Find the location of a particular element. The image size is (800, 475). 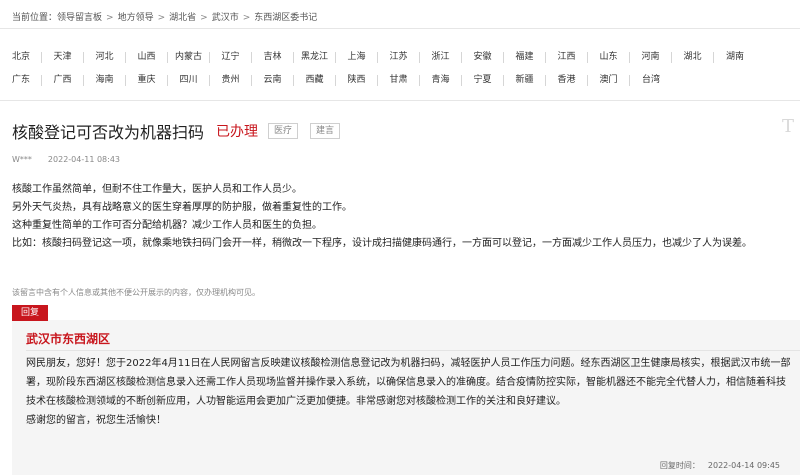

region-link: 浙江 is located at coordinates (441, 57).